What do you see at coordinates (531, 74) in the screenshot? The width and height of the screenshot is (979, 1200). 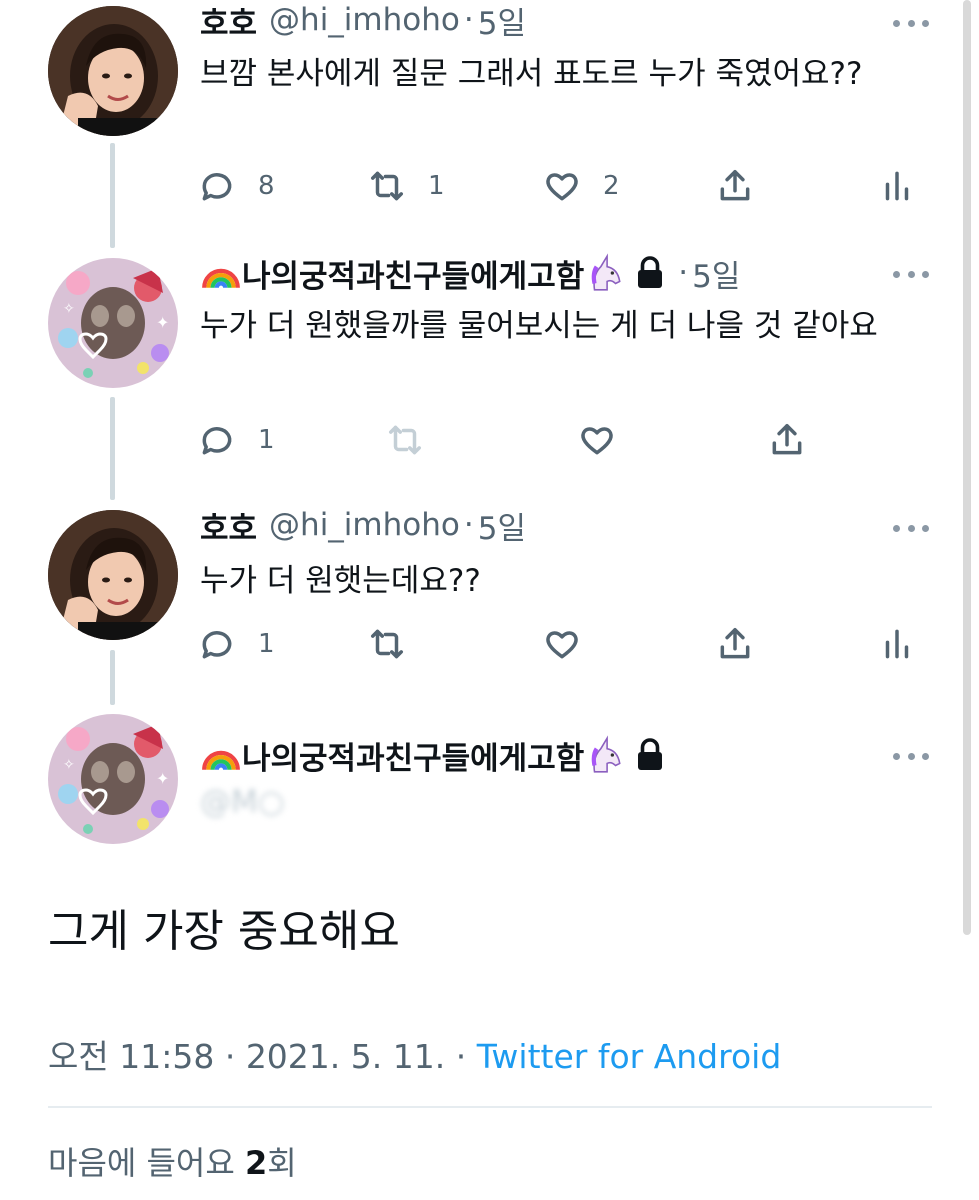 I see `tweet-text: 브깜 본사에게 질문 그래서 표도르 누가 죽였어요??` at bounding box center [531, 74].